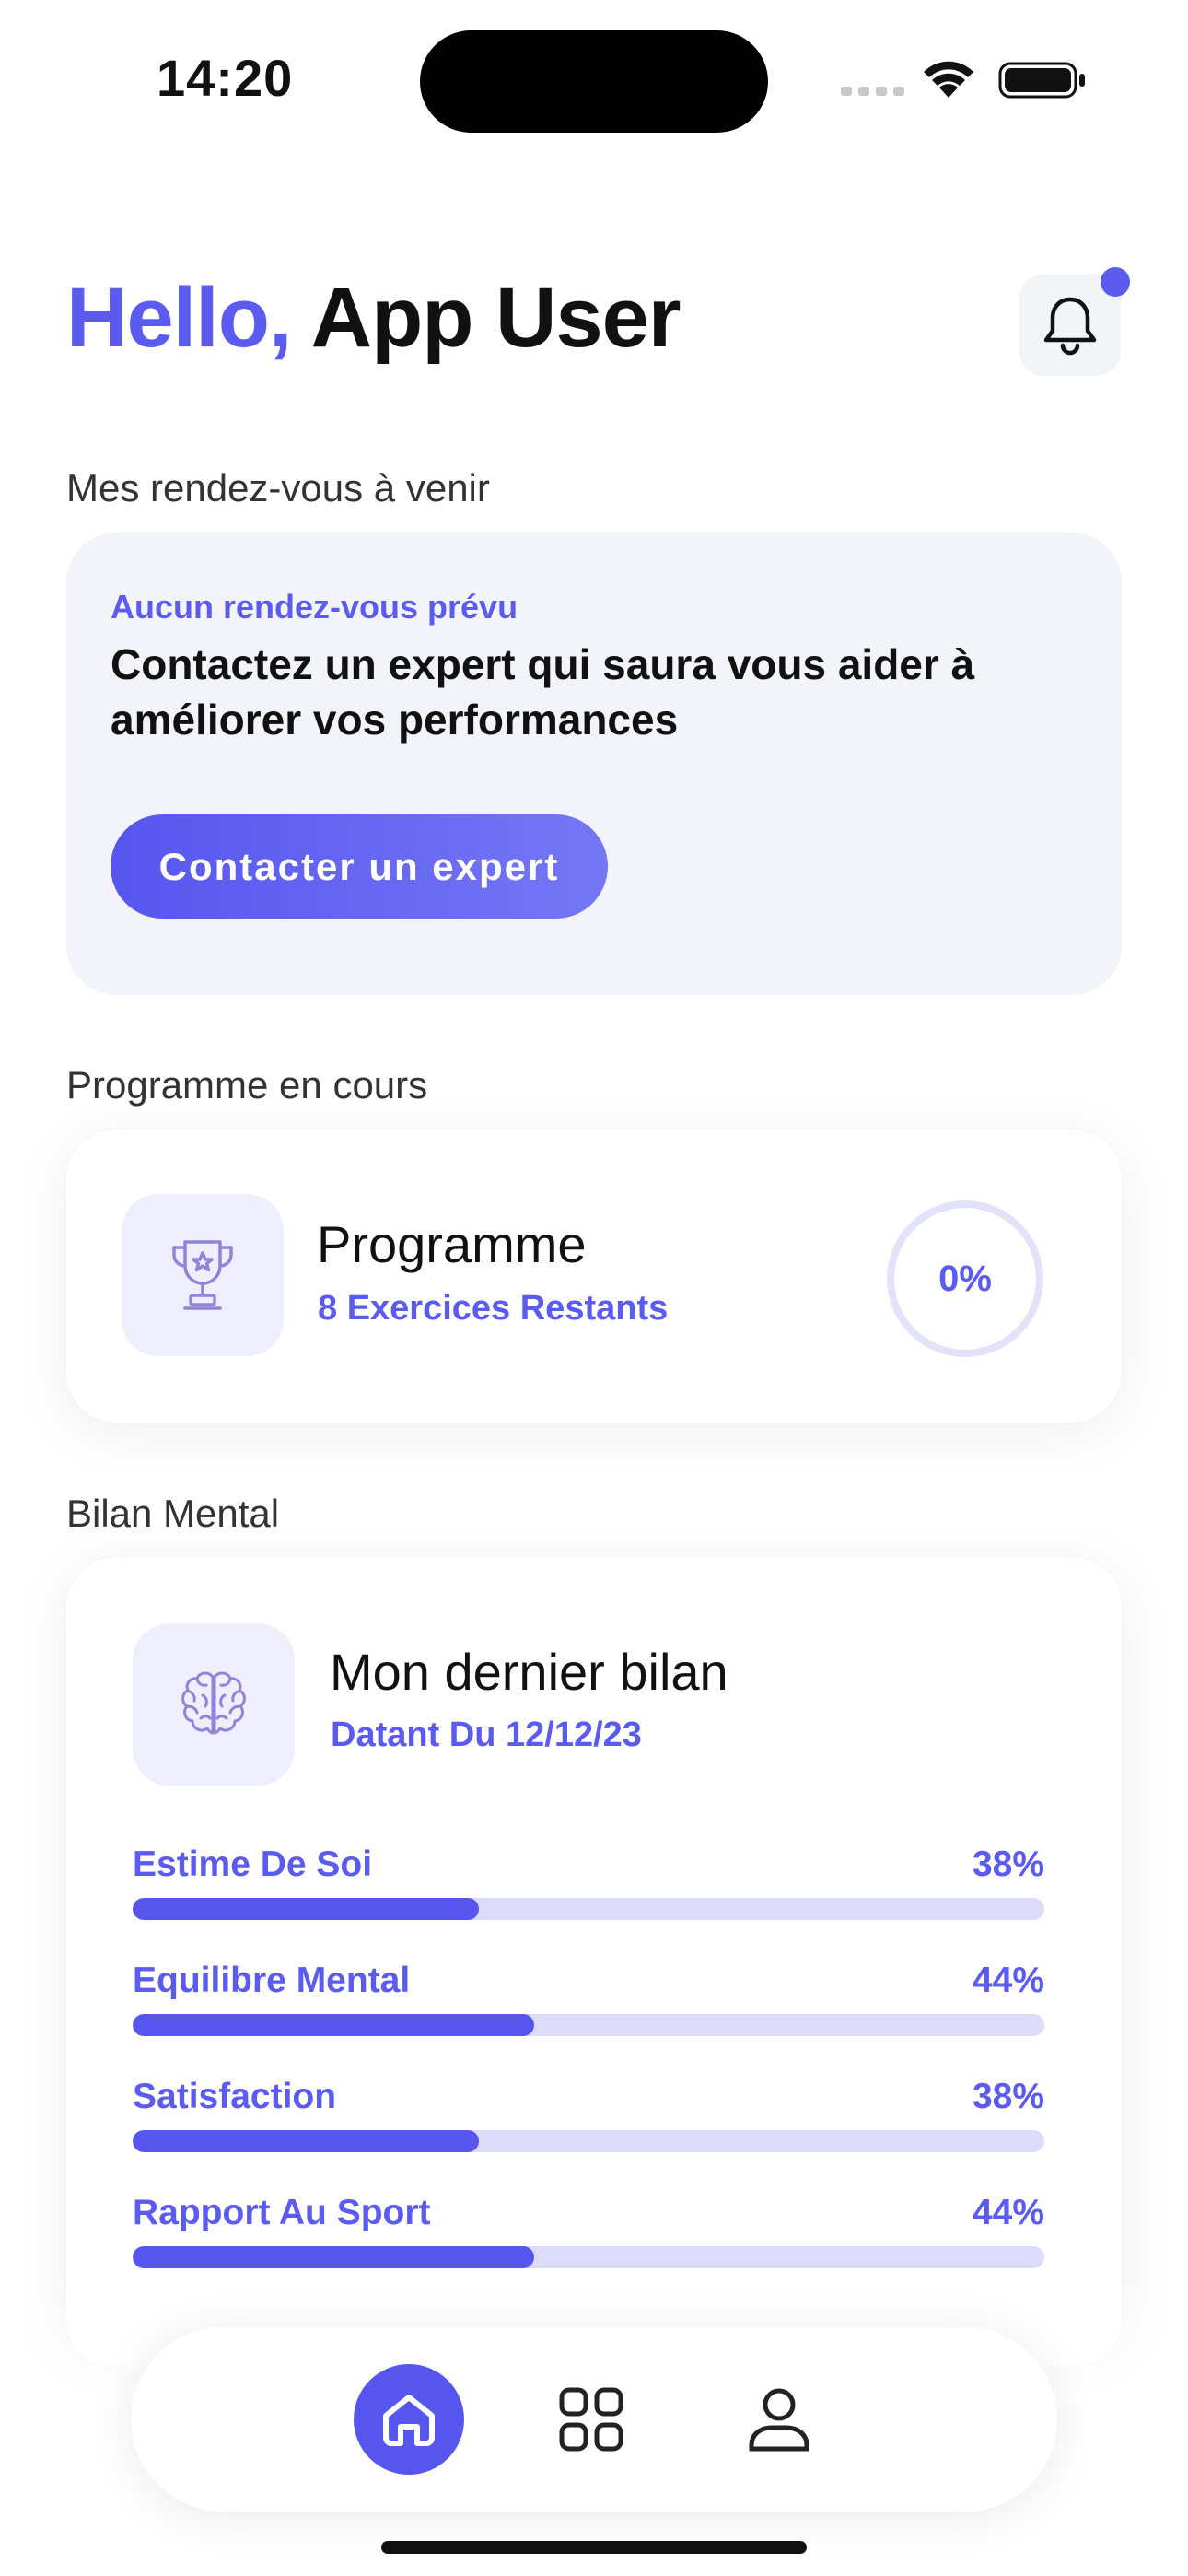  I want to click on program-section-title: Programme en cours, so click(247, 1085).